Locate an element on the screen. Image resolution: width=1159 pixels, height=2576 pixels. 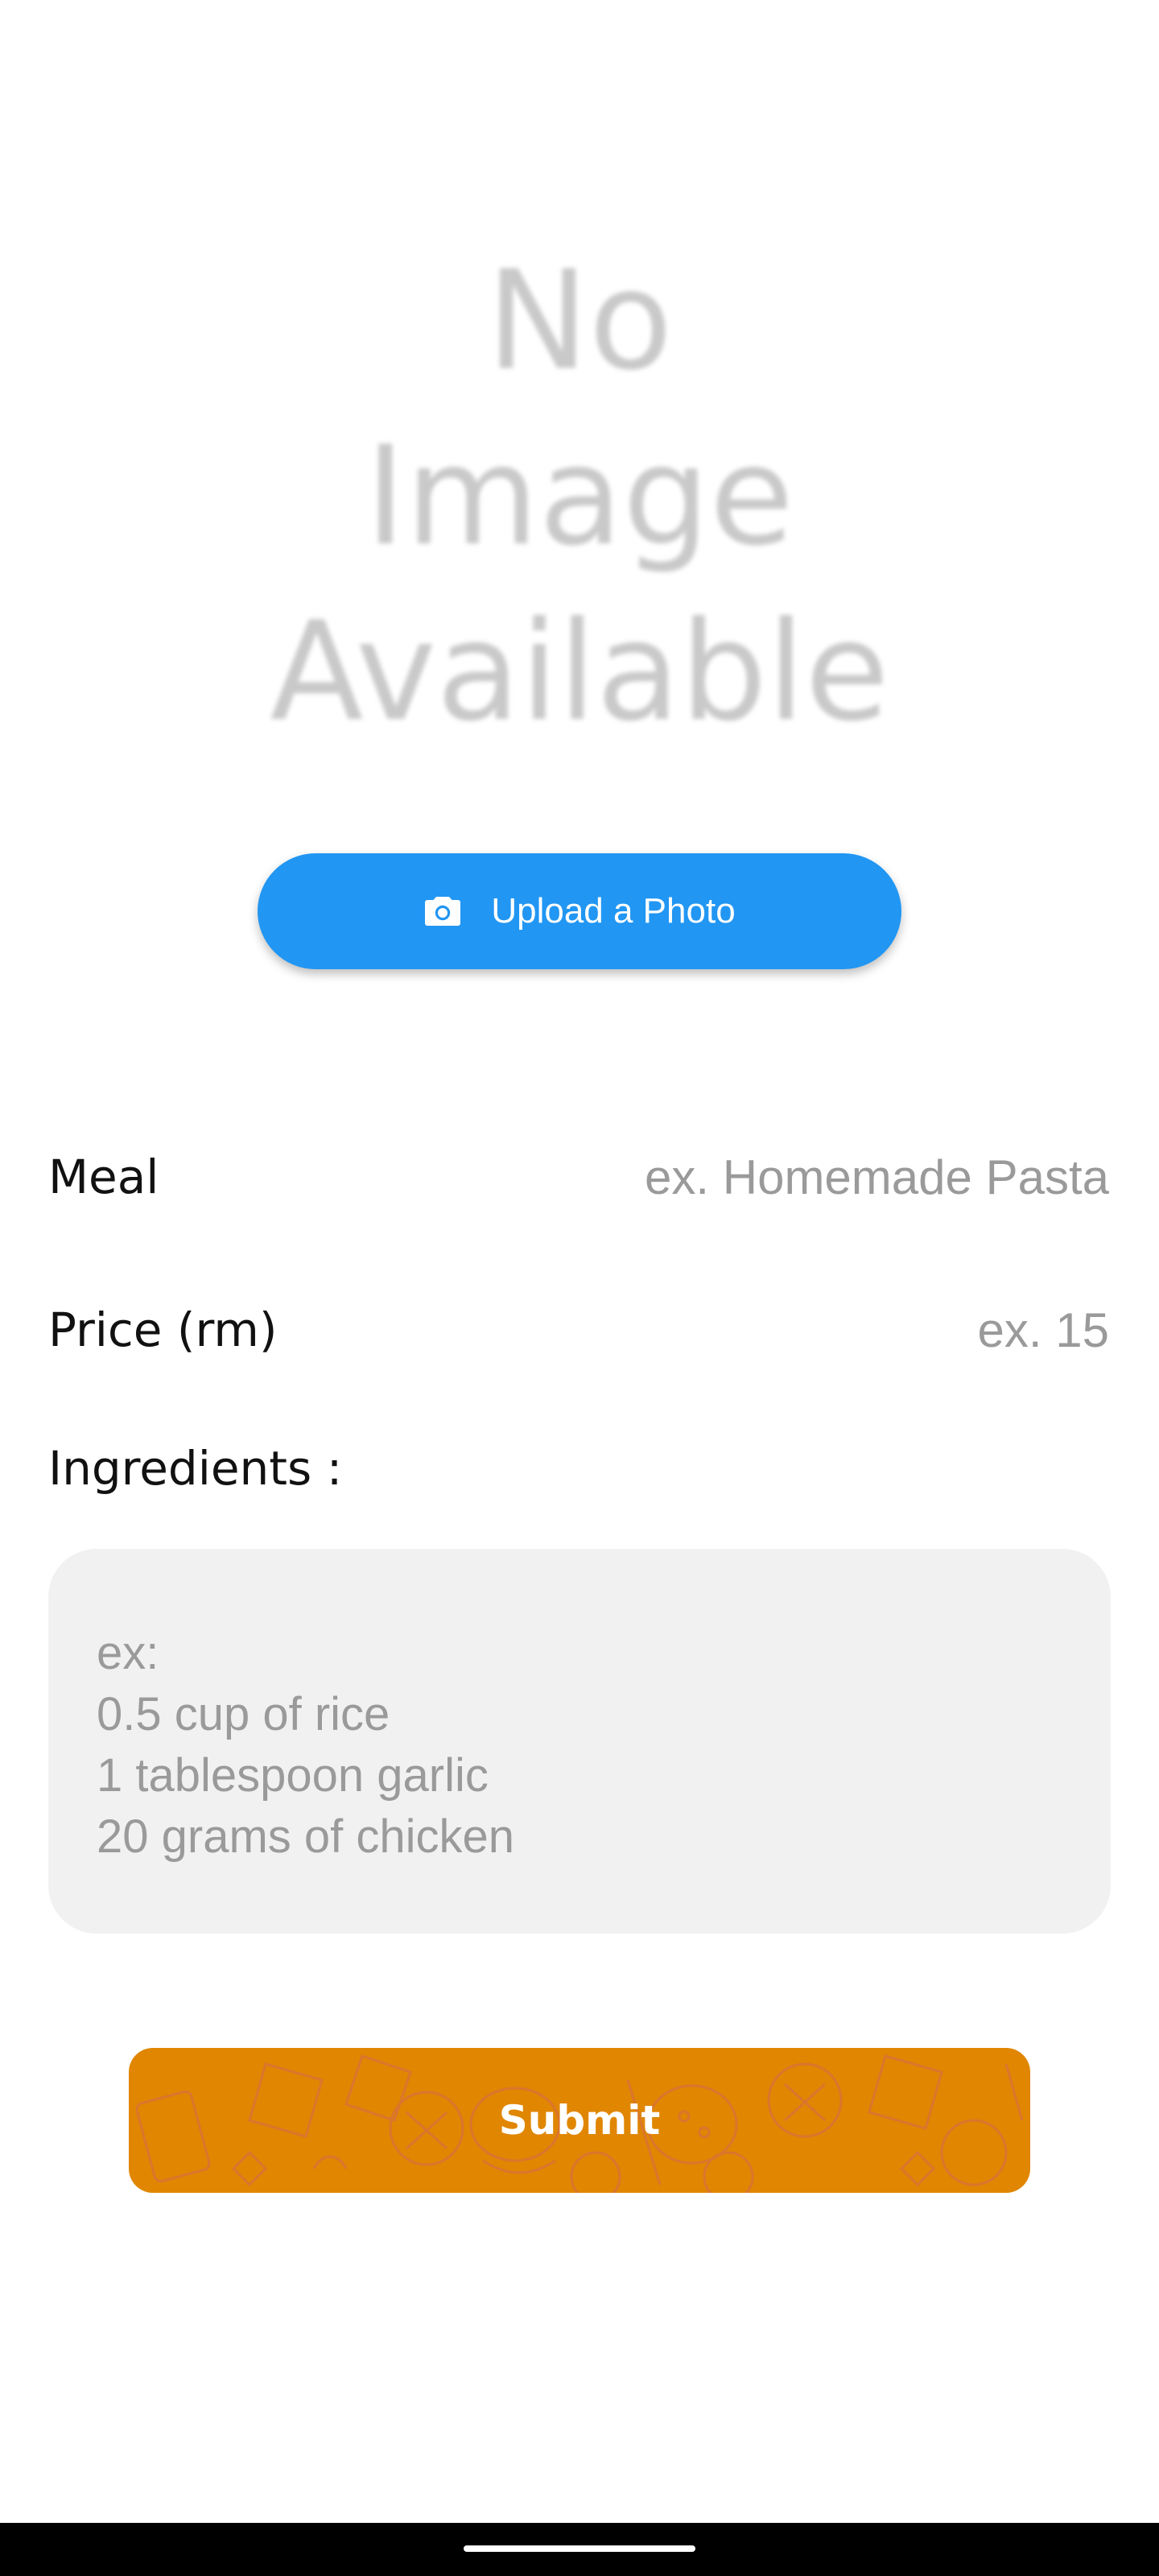
system-navigation-bar is located at coordinates (579, 2549).